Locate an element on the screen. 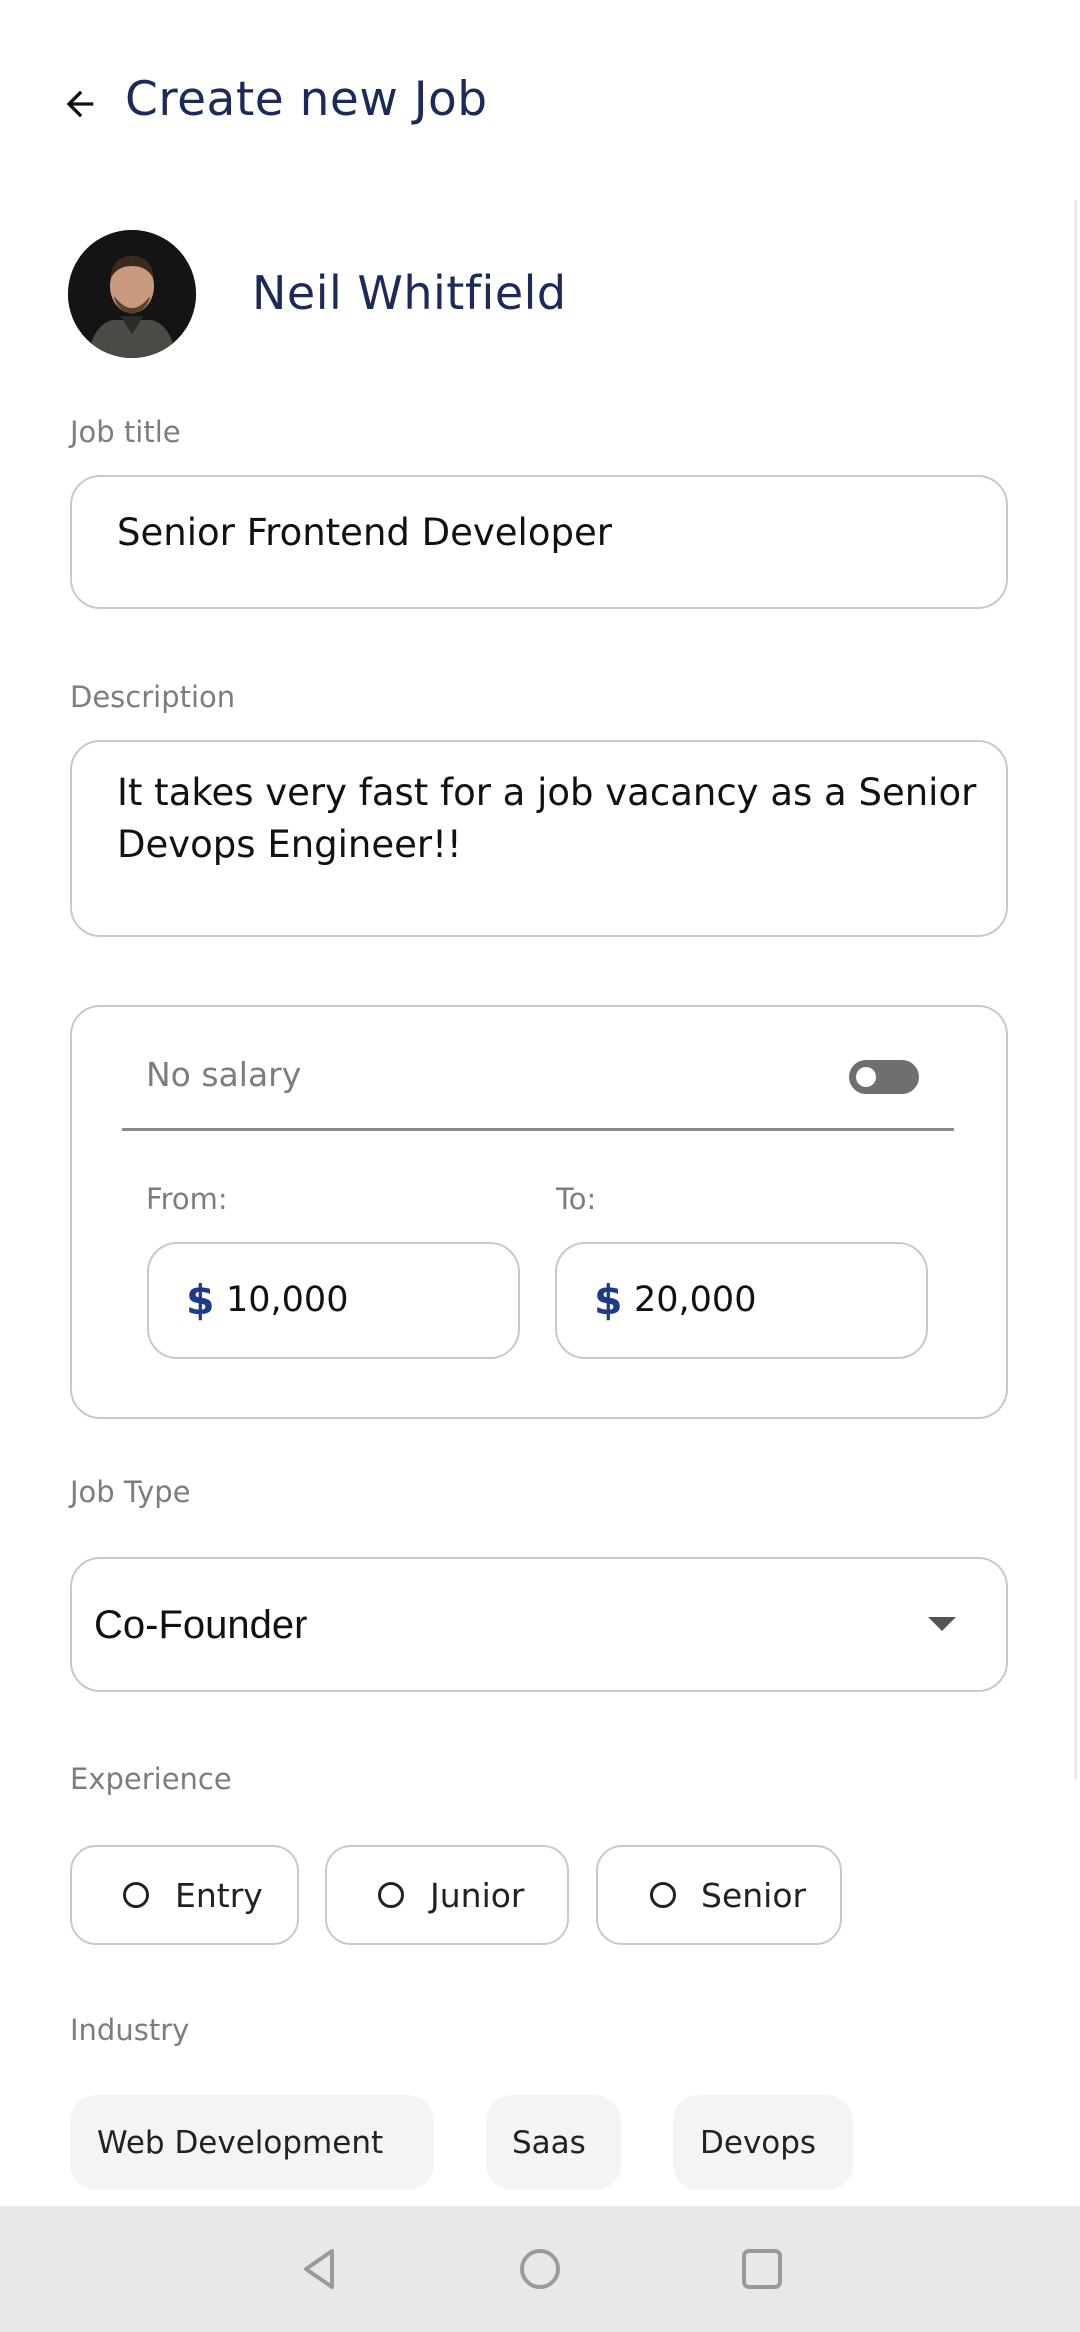 This screenshot has height=2332, width=1080. toggle-knob is located at coordinates (866, 1077).